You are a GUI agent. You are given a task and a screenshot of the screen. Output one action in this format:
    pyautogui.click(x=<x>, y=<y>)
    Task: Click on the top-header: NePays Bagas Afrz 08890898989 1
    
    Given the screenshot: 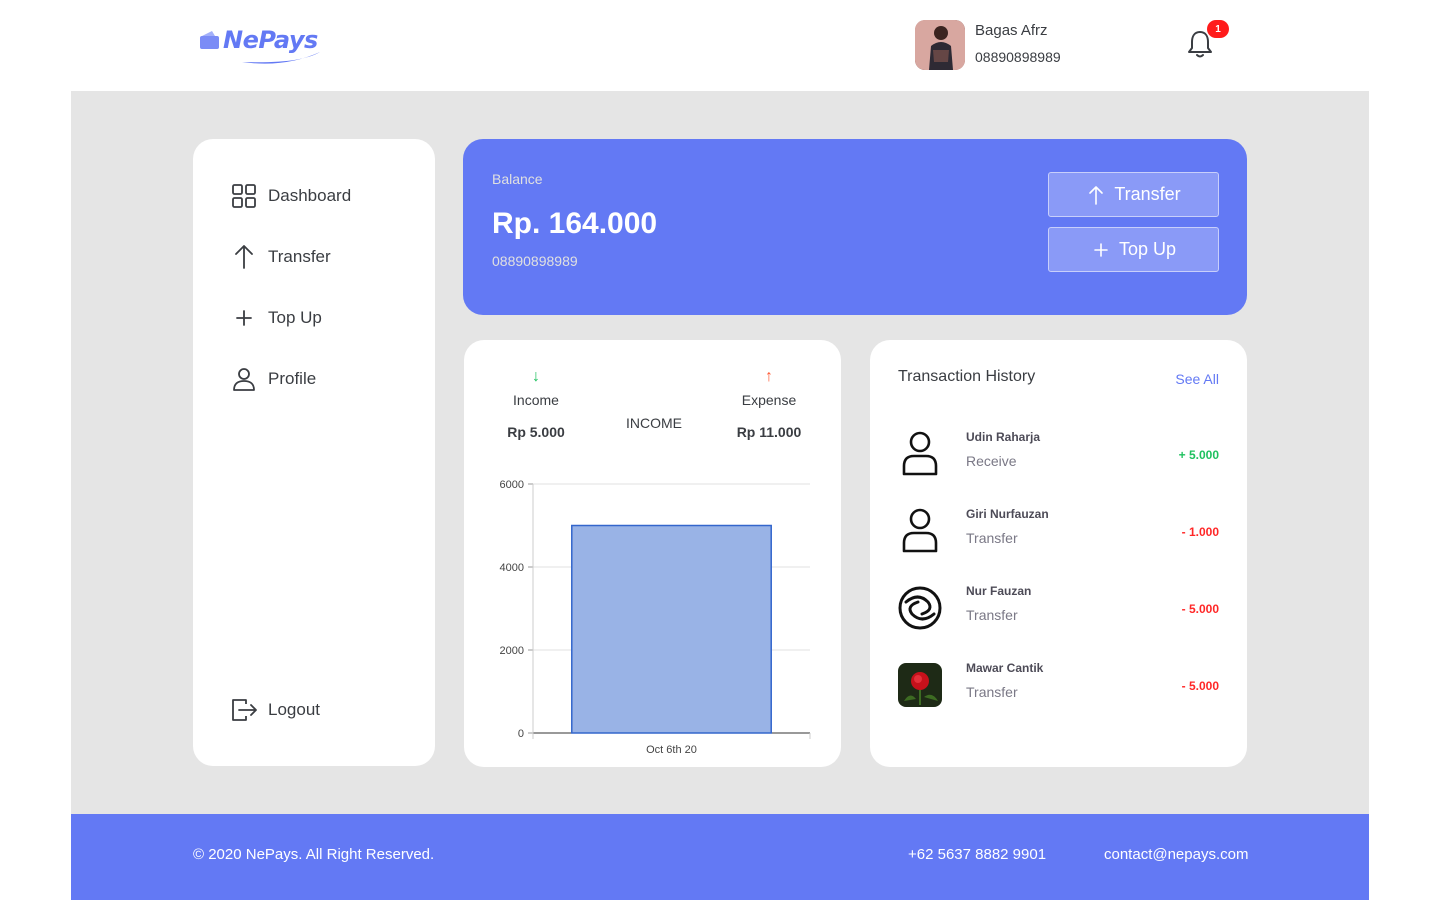 What is the action you would take?
    pyautogui.click(x=720, y=45)
    